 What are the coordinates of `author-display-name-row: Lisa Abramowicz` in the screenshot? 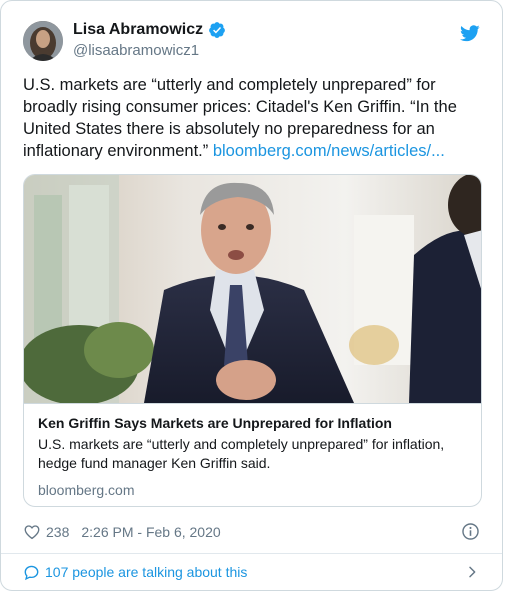 It's located at (149, 30).